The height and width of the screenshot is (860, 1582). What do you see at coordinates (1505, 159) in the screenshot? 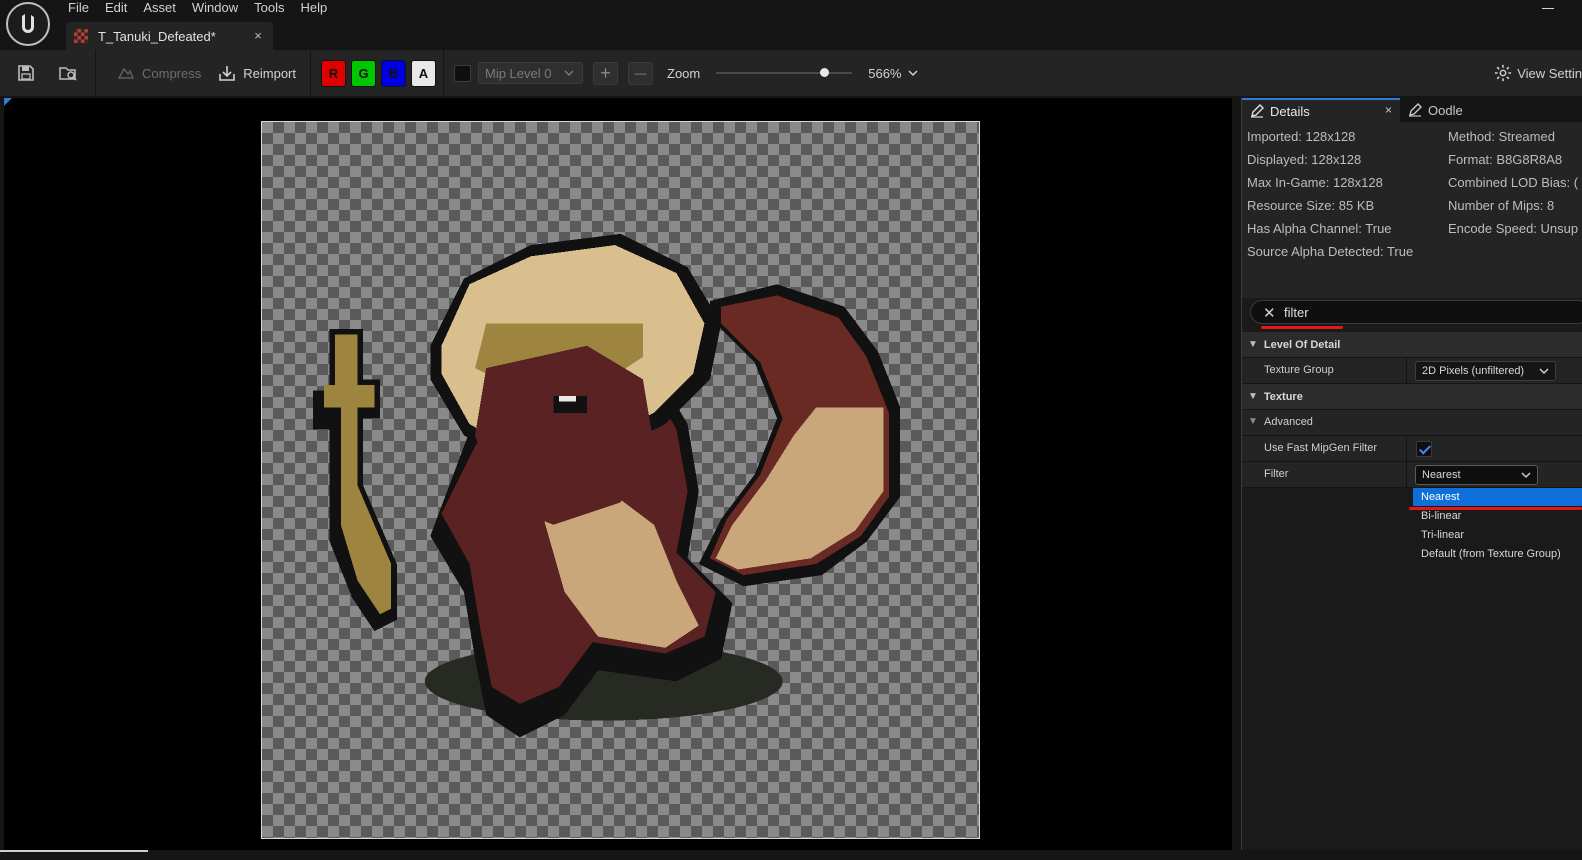
I see `info-format: Format: B8G8R8A8` at bounding box center [1505, 159].